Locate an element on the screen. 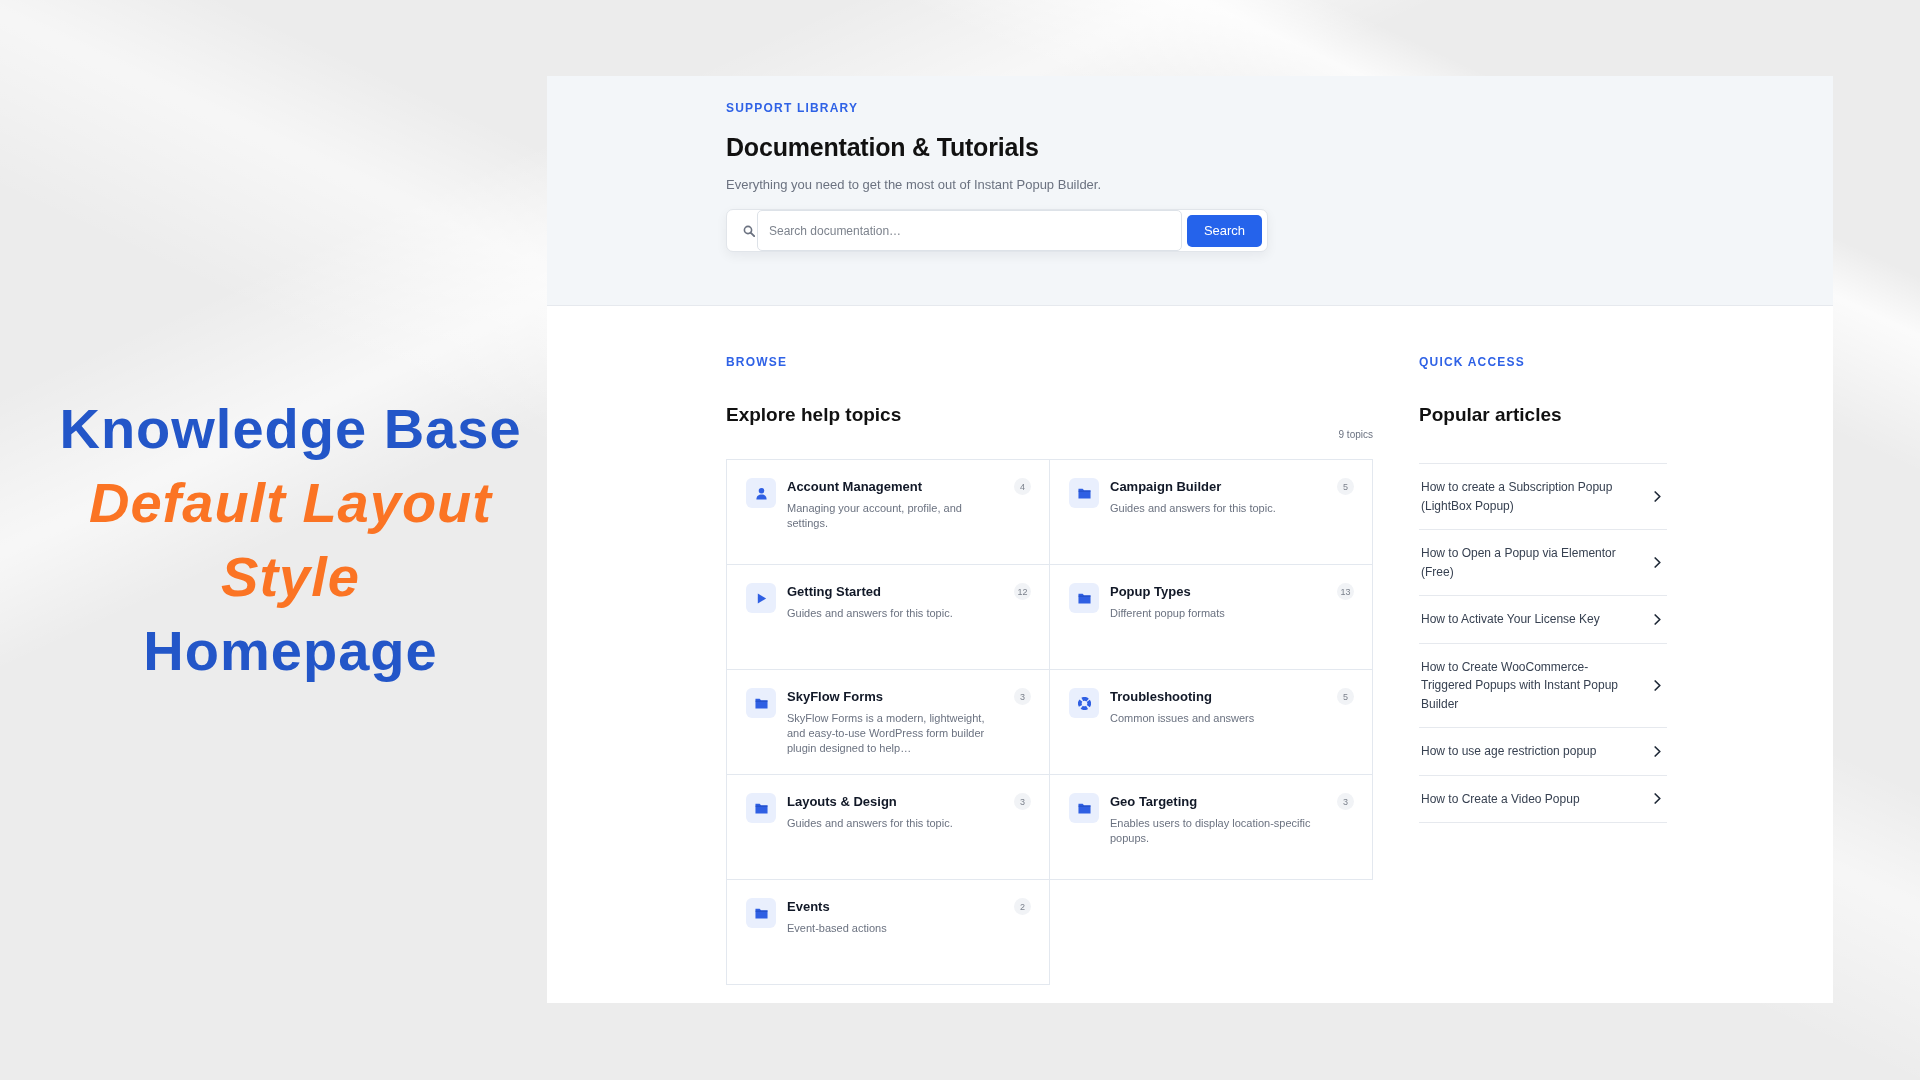 The width and height of the screenshot is (1920, 1080). topic-card: Geo Targeting Enables users to display location-specific popups. 3 is located at coordinates (1211, 827).